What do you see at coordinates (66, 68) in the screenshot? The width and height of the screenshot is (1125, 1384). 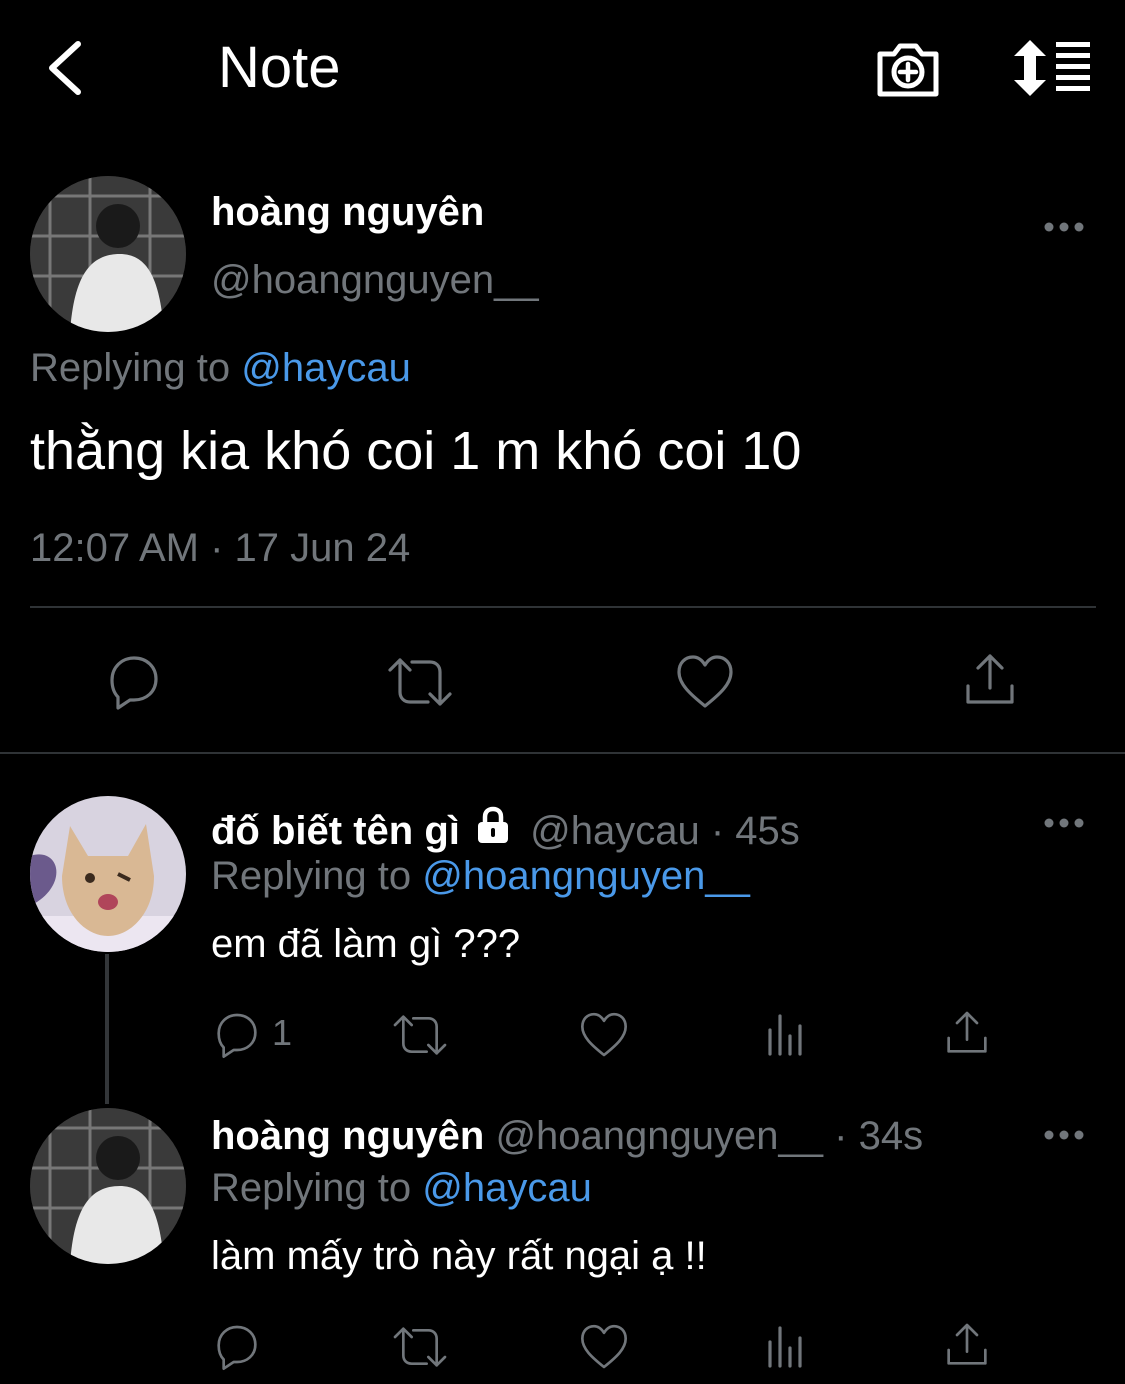 I see `back-icon` at bounding box center [66, 68].